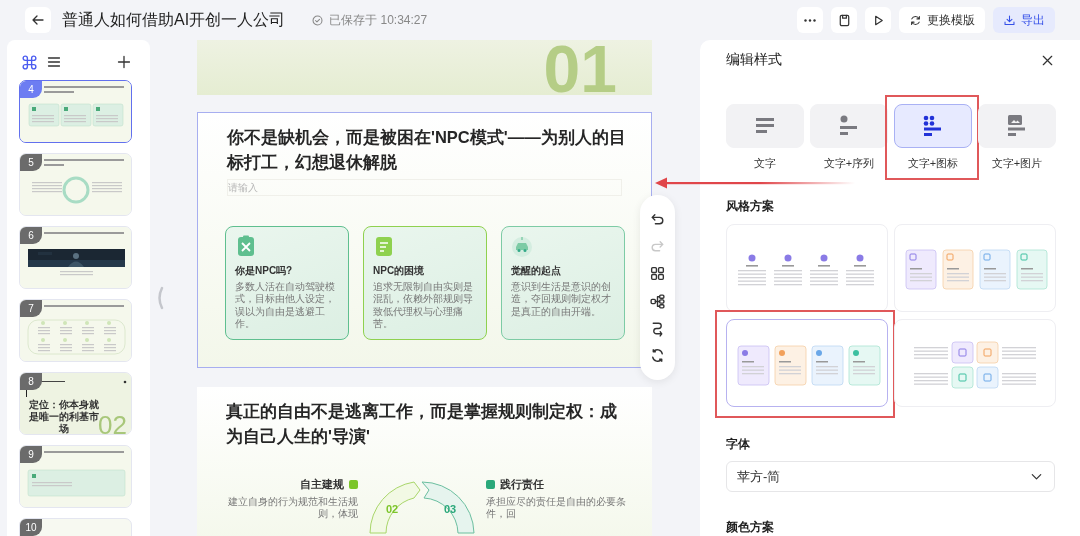 The height and width of the screenshot is (536, 1080). I want to click on item-title: 践行责任, so click(521, 484).